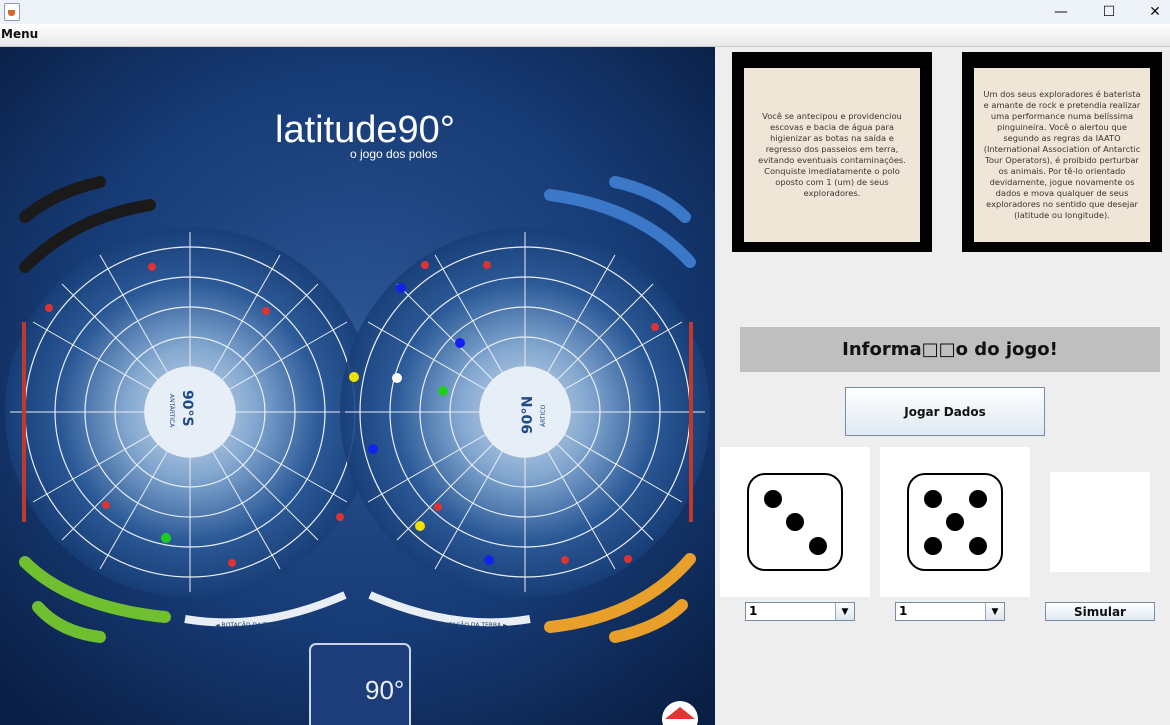 The width and height of the screenshot is (1170, 725). What do you see at coordinates (528, 415) in the screenshot?
I see `north-pole-label: 90°N` at bounding box center [528, 415].